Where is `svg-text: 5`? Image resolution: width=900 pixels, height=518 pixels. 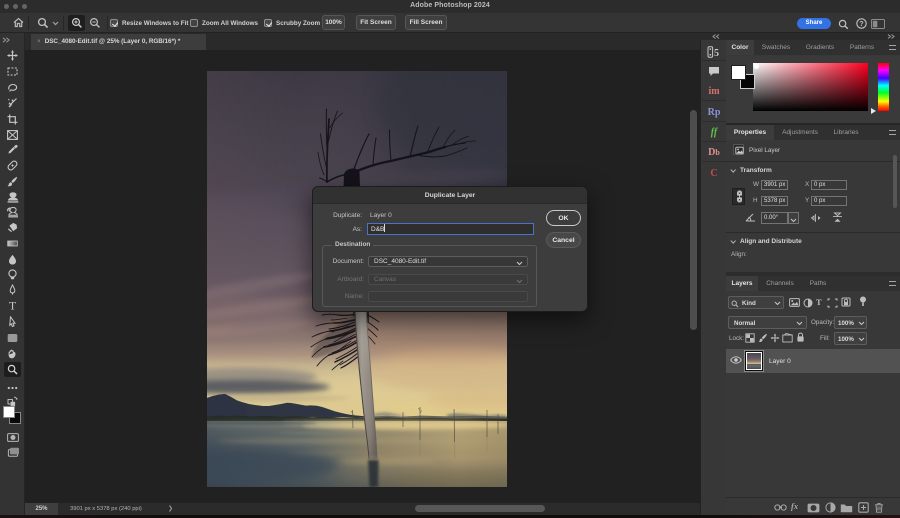
svg-text: 5 is located at coordinates (716, 52).